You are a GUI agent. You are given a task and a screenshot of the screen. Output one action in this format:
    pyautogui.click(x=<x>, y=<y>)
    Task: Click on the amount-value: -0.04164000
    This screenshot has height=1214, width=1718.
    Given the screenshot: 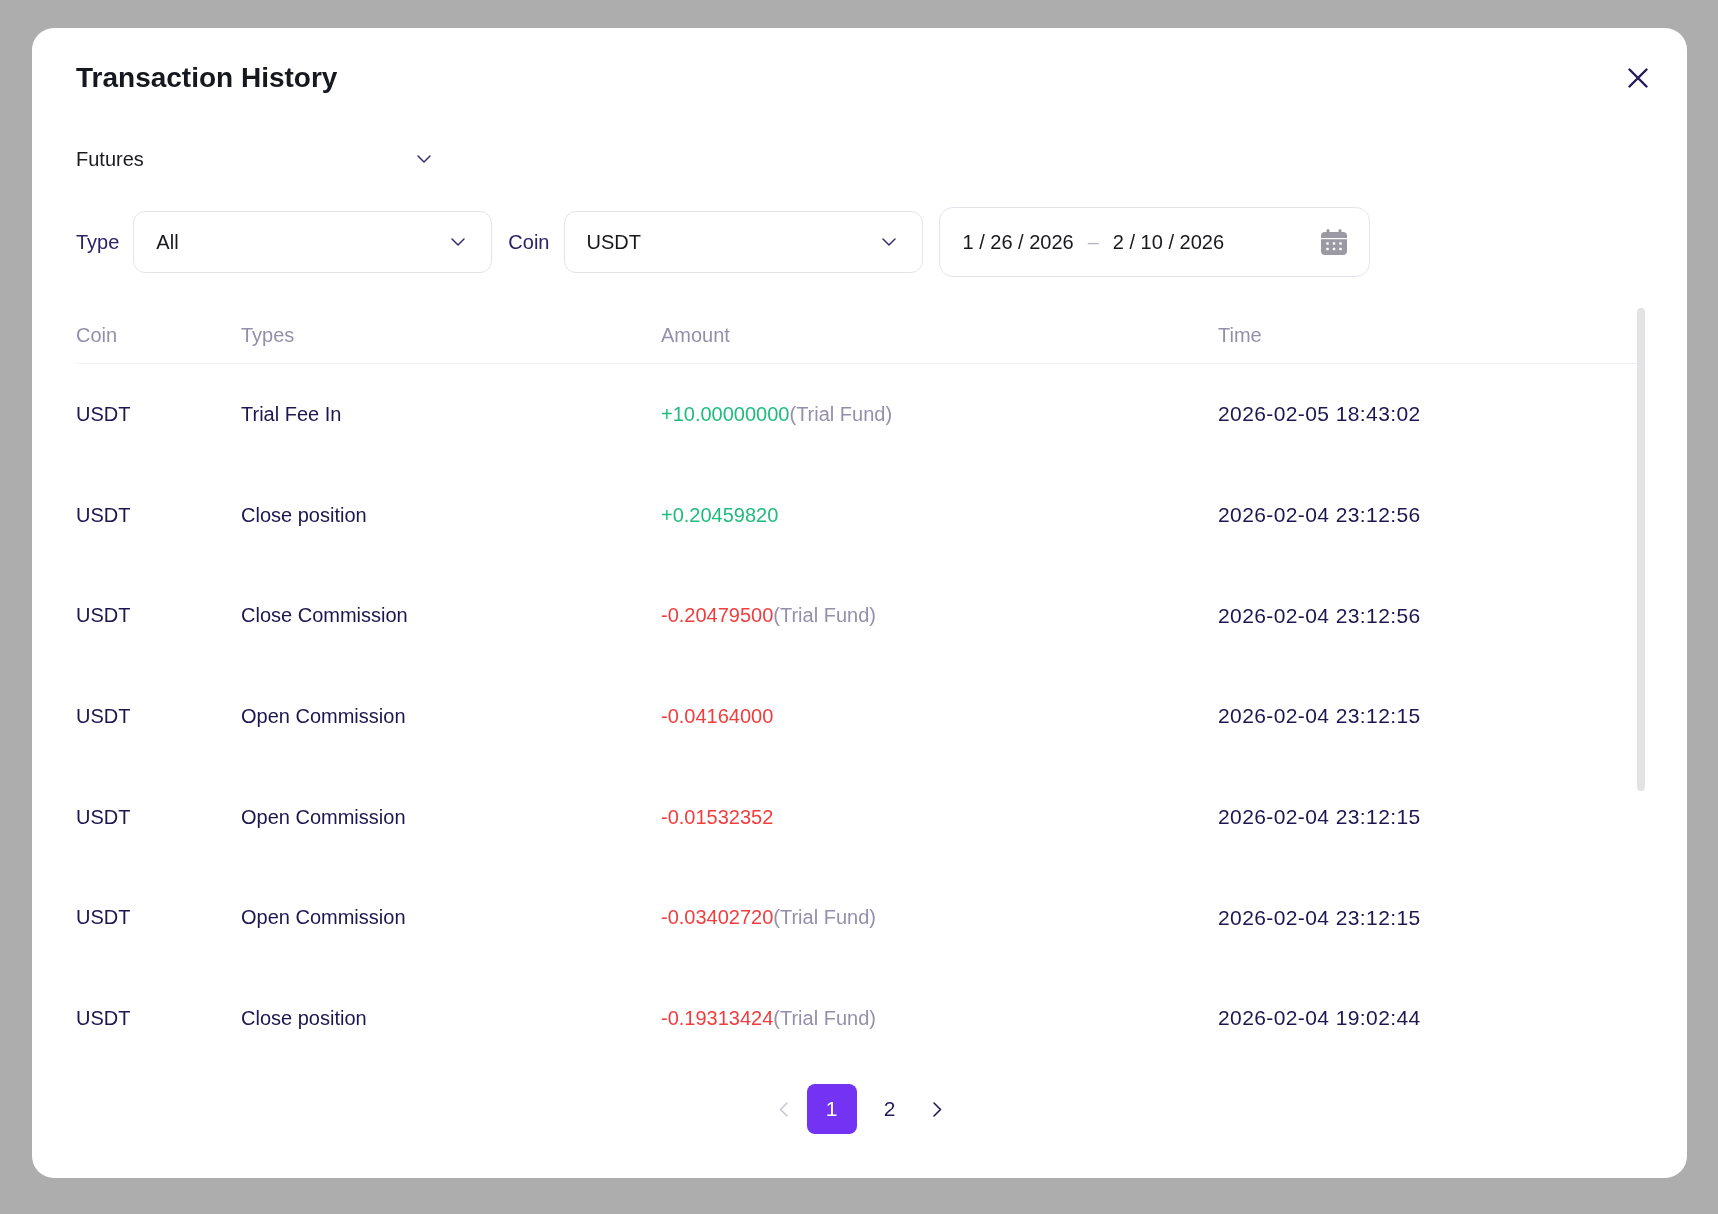 What is the action you would take?
    pyautogui.click(x=717, y=716)
    